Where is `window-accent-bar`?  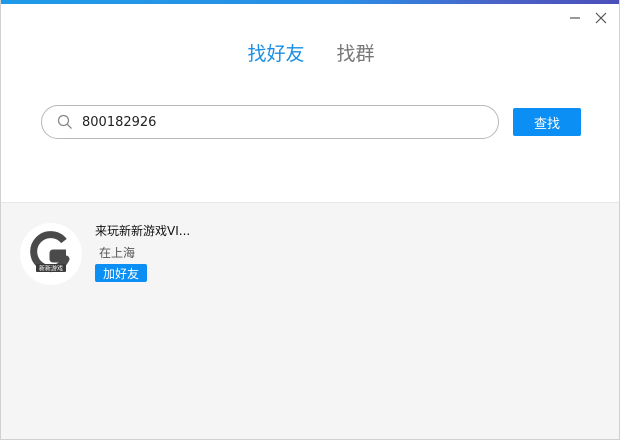
window-accent-bar is located at coordinates (310, 2).